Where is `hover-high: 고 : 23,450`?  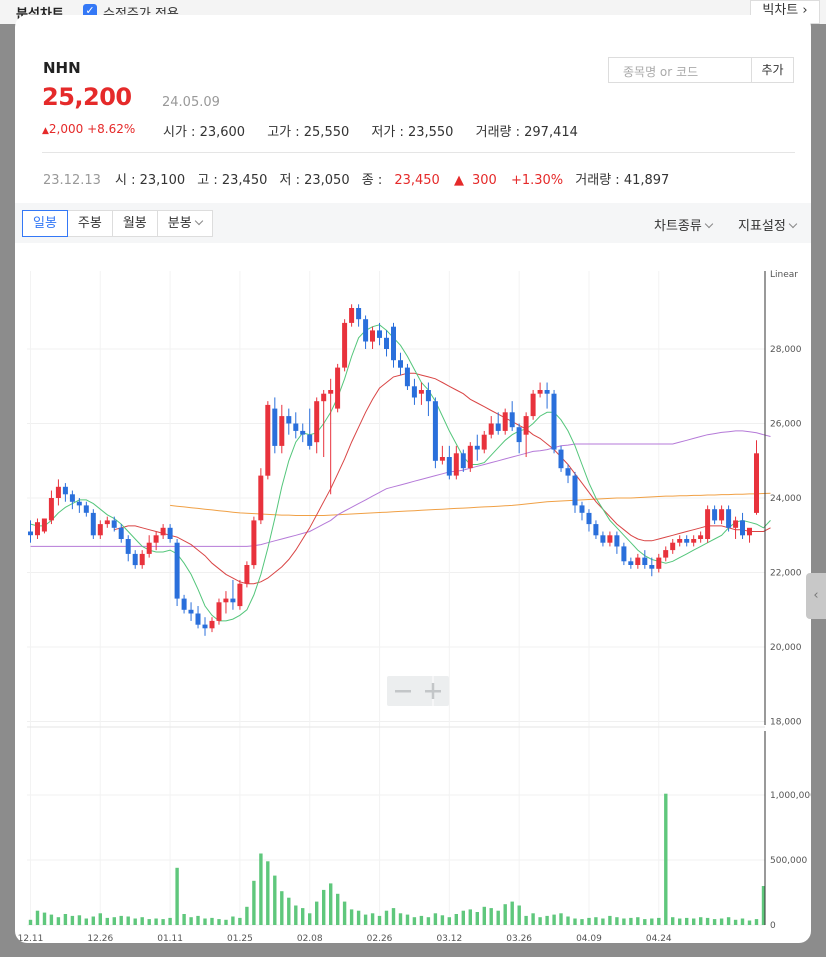
hover-high: 고 : 23,450 is located at coordinates (232, 180).